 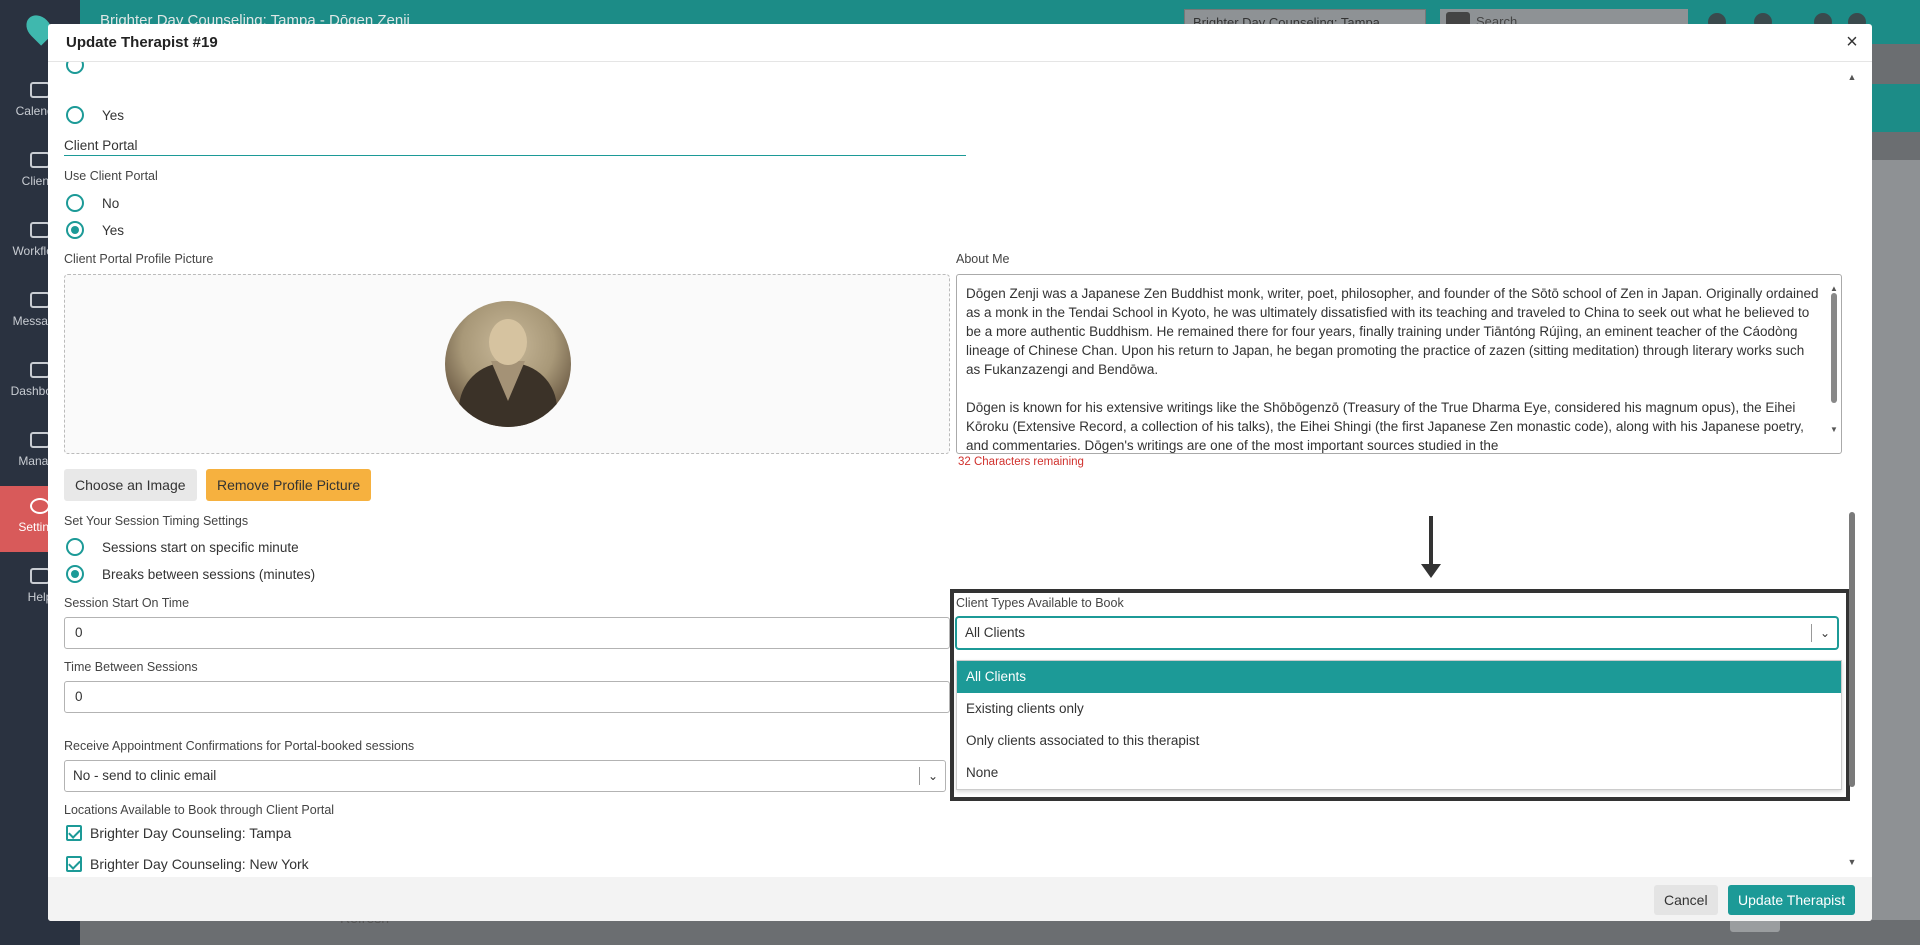 I want to click on choose-image-button: Choose an Image, so click(x=130, y=485).